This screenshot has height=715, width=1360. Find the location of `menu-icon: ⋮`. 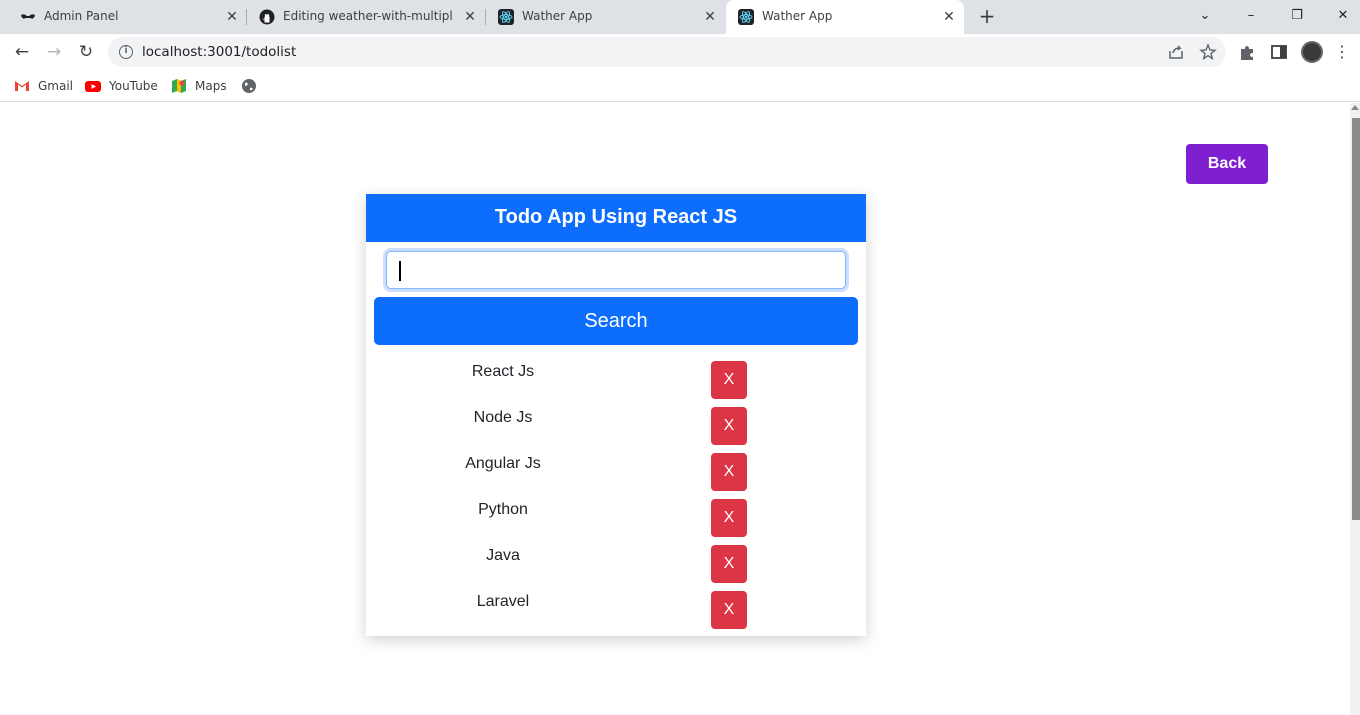

menu-icon: ⋮ is located at coordinates (1342, 52).